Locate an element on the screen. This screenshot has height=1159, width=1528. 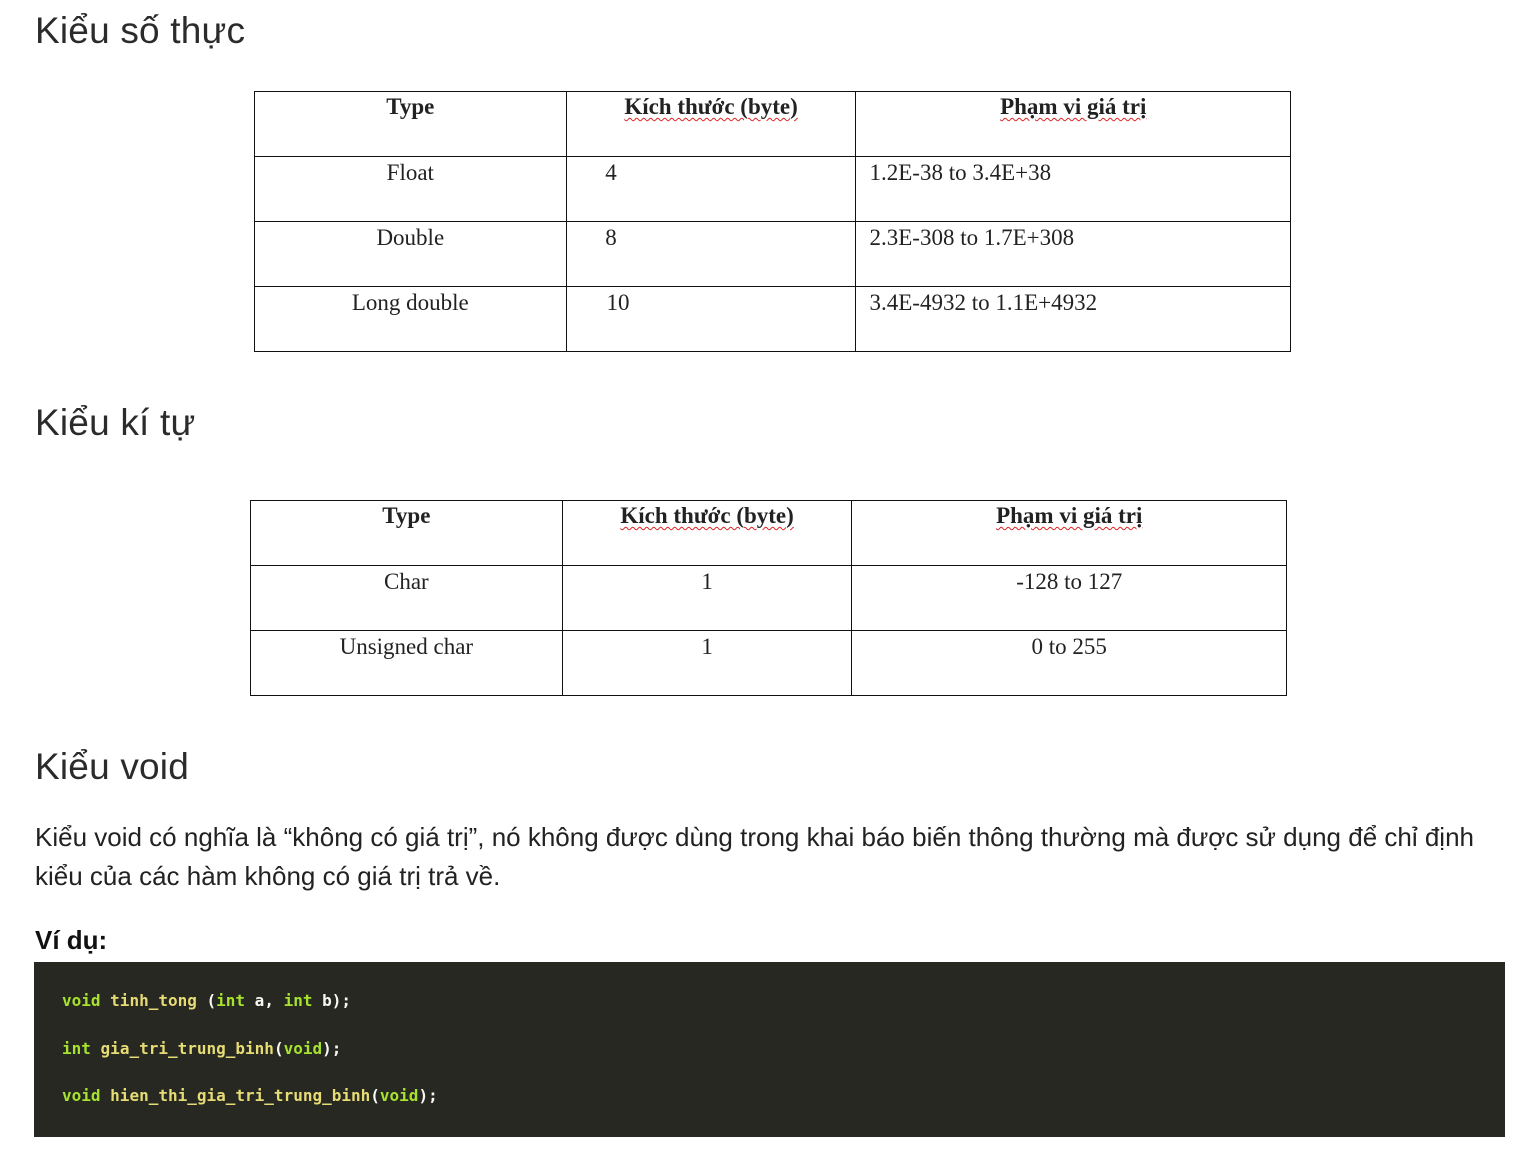
table-row: Long double 10 3.4E-4932 to 1.1E+4932 is located at coordinates (772, 319).